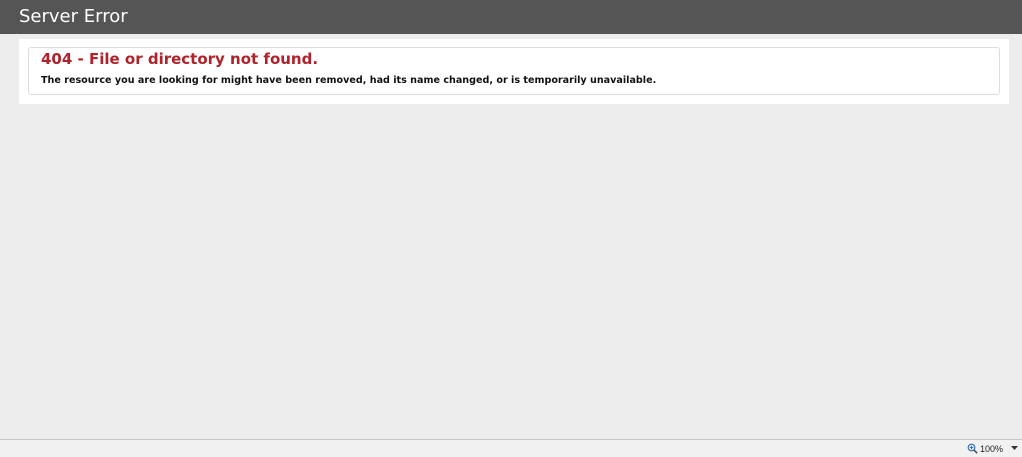 The image size is (1022, 457). I want to click on zoom-level: 100%, so click(991, 448).